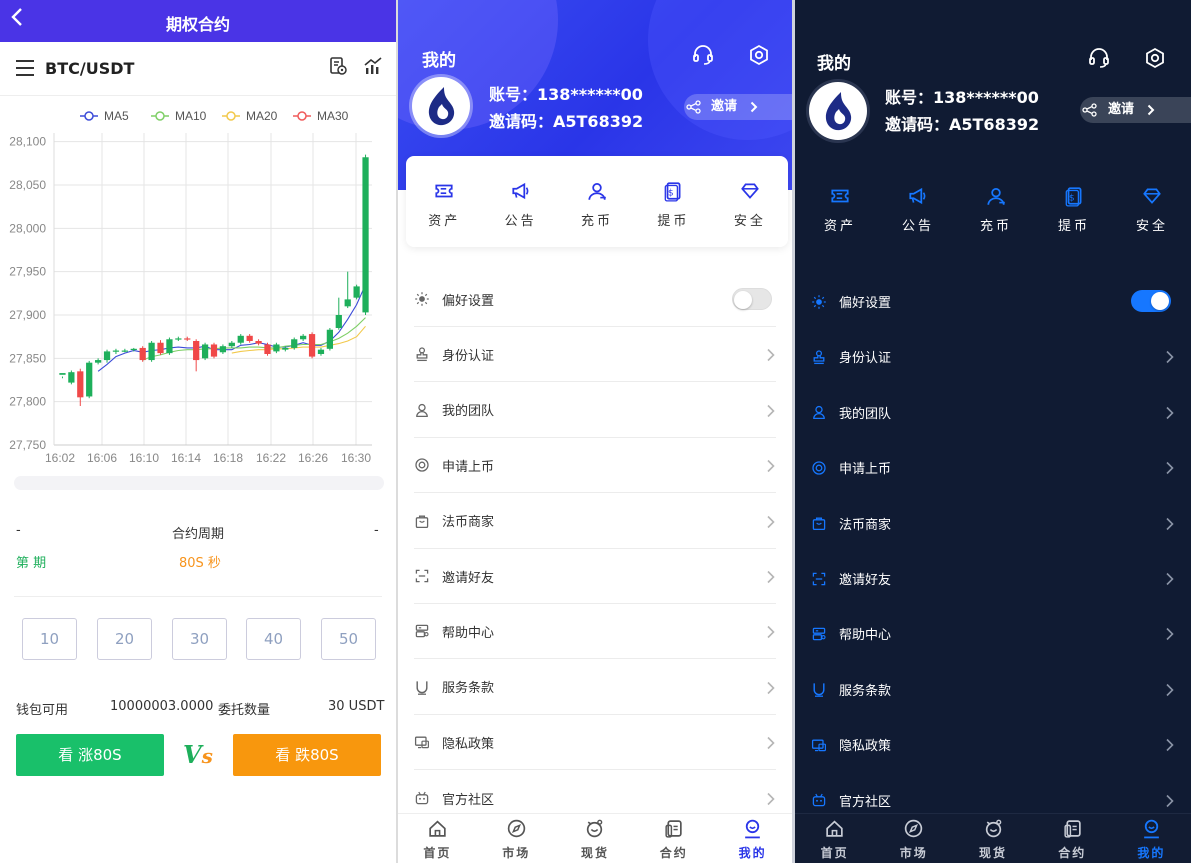  What do you see at coordinates (27, 358) in the screenshot?
I see `y-tick-label: 27,850` at bounding box center [27, 358].